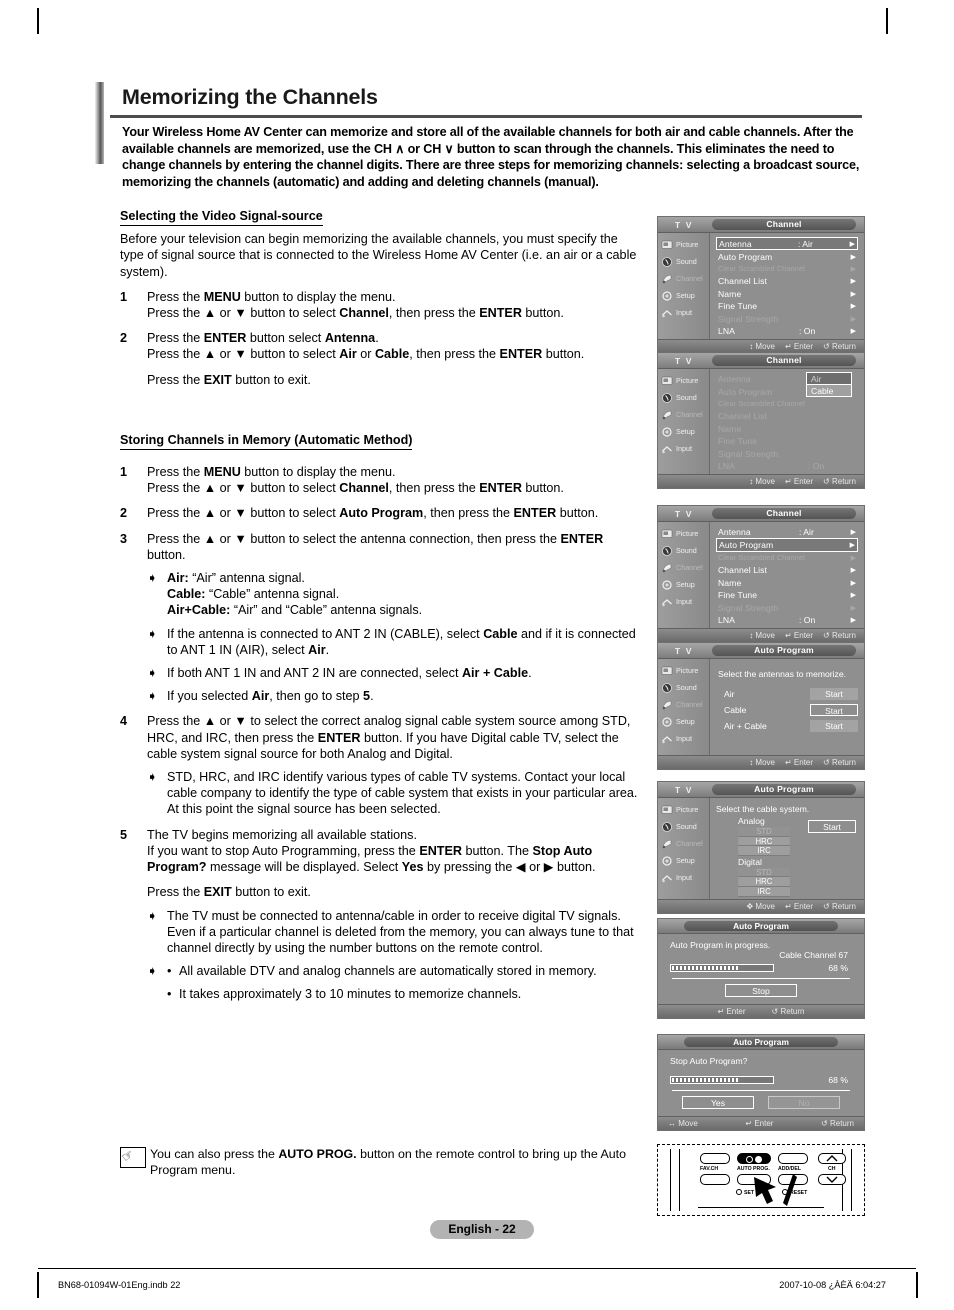  I want to click on analog-option-hrc: HRC, so click(764, 841).